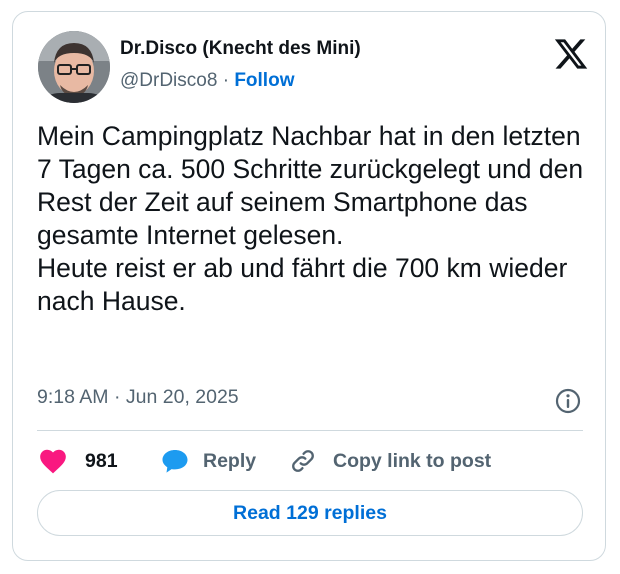 Image resolution: width=620 pixels, height=574 pixels. I want to click on follow-button: Follow, so click(264, 80).